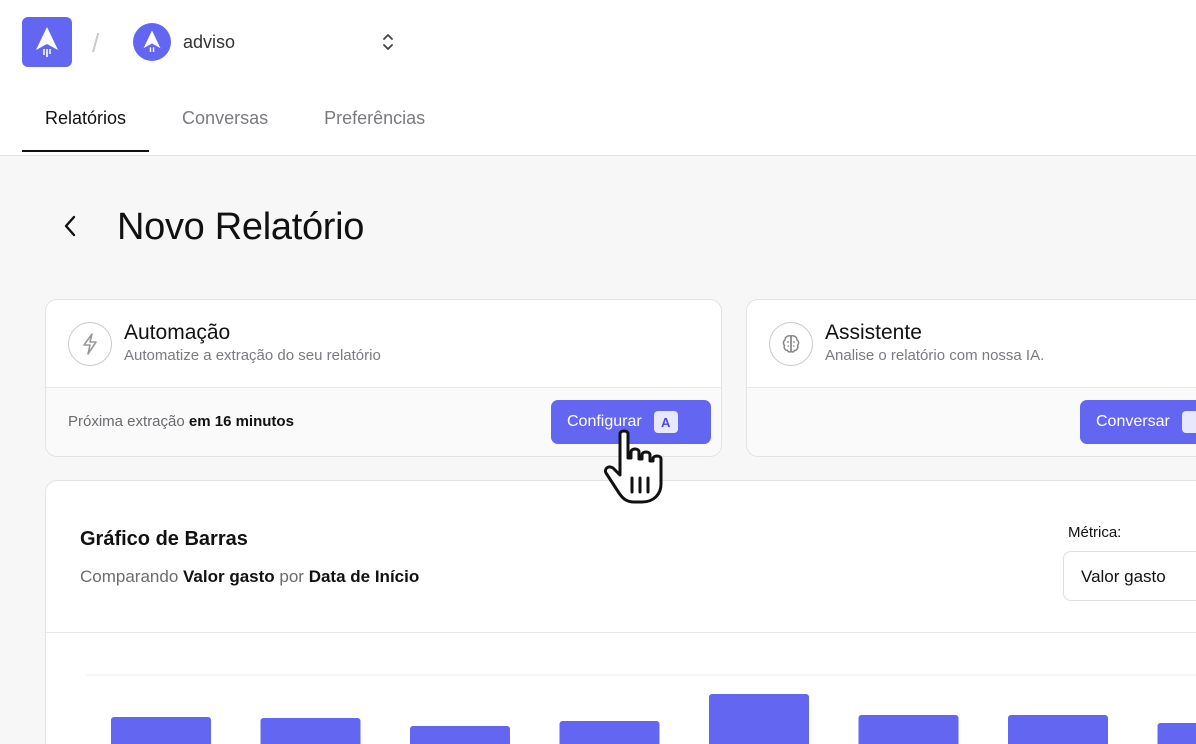  What do you see at coordinates (177, 332) in the screenshot?
I see `automation-title: Automação` at bounding box center [177, 332].